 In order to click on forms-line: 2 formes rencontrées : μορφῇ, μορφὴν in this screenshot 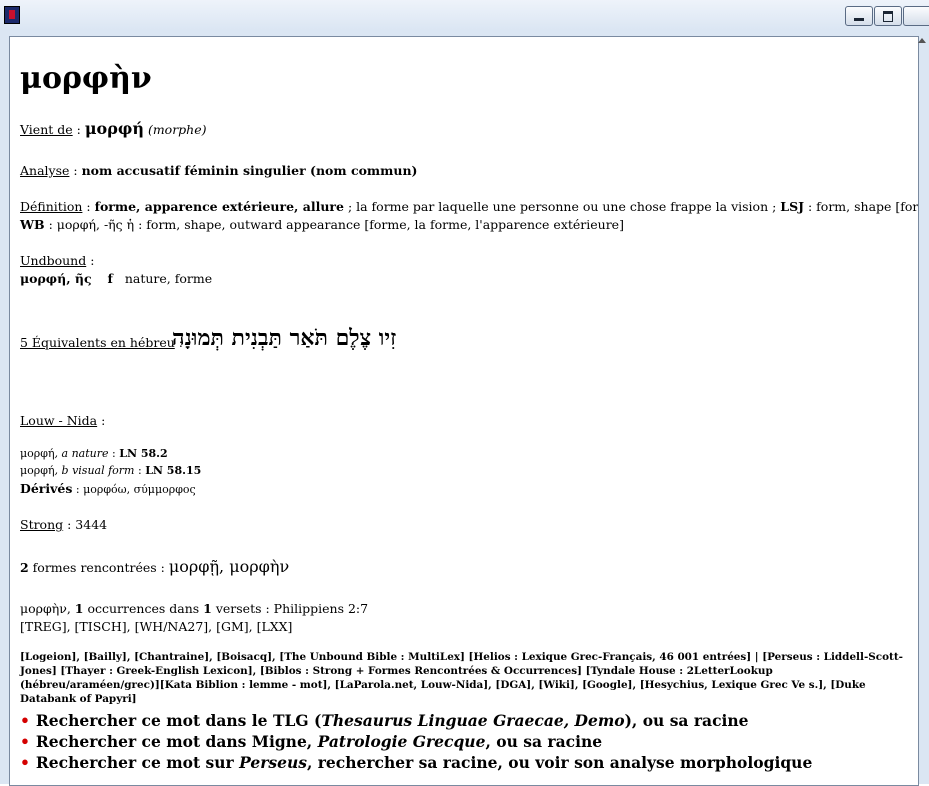, I will do `click(155, 566)`.